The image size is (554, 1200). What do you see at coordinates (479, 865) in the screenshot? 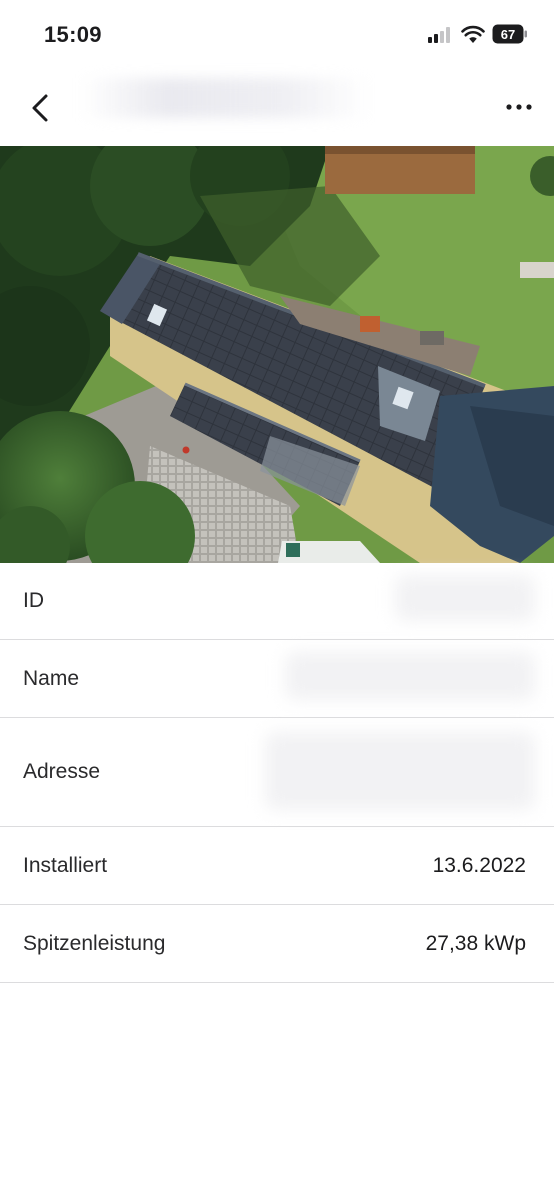
I see `installed-value: 13.6.2022` at bounding box center [479, 865].